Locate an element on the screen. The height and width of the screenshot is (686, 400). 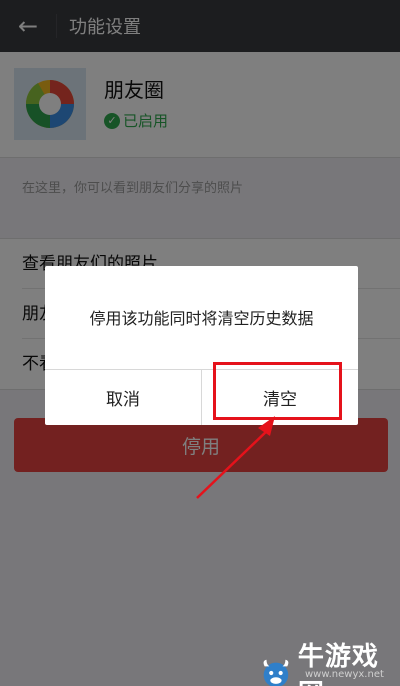
arrow-annotation-icon is located at coordinates (235, 457).